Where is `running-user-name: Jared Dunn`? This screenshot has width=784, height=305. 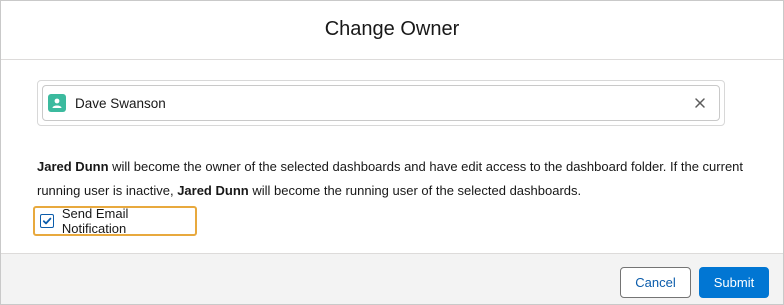
running-user-name: Jared Dunn is located at coordinates (213, 190).